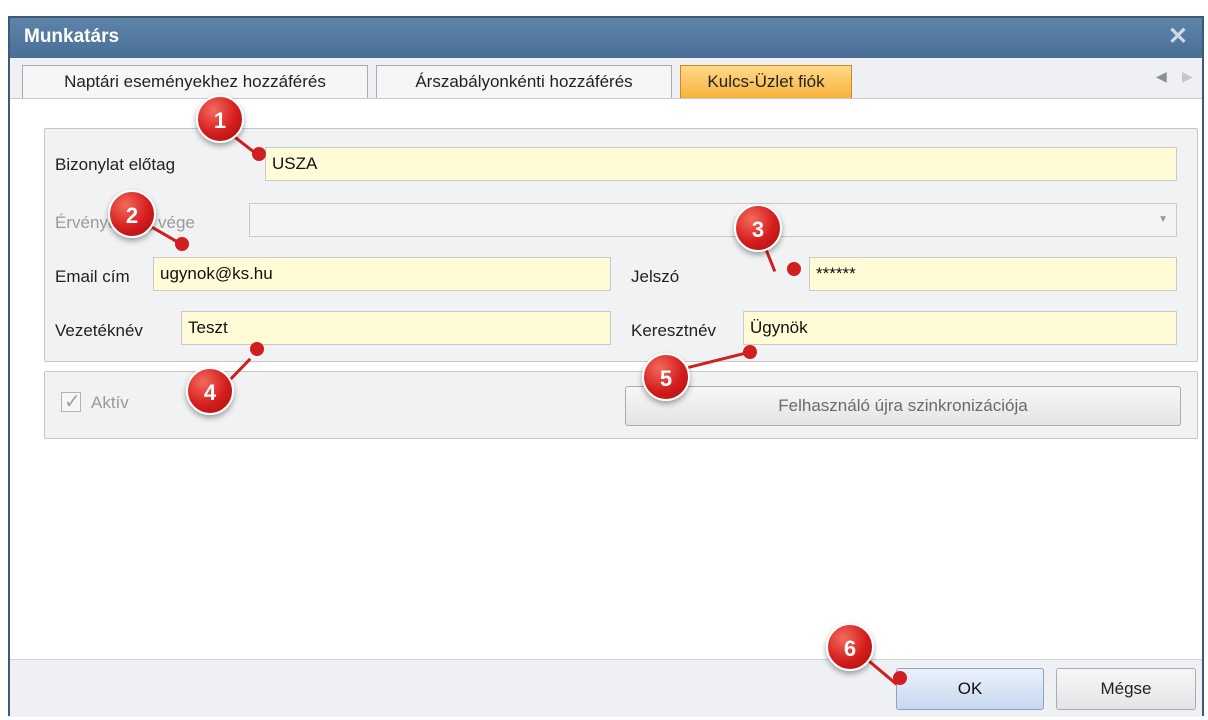 The height and width of the screenshot is (720, 1208). Describe the element at coordinates (666, 377) in the screenshot. I see `callout-badge-5: 5` at that location.